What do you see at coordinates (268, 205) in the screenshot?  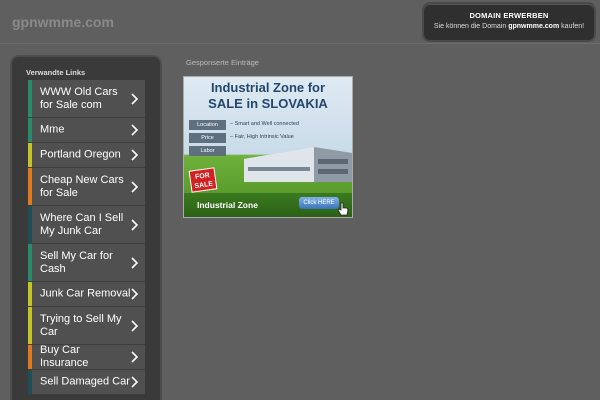 I see `ad-footer: Industrial Zone Click HERE` at bounding box center [268, 205].